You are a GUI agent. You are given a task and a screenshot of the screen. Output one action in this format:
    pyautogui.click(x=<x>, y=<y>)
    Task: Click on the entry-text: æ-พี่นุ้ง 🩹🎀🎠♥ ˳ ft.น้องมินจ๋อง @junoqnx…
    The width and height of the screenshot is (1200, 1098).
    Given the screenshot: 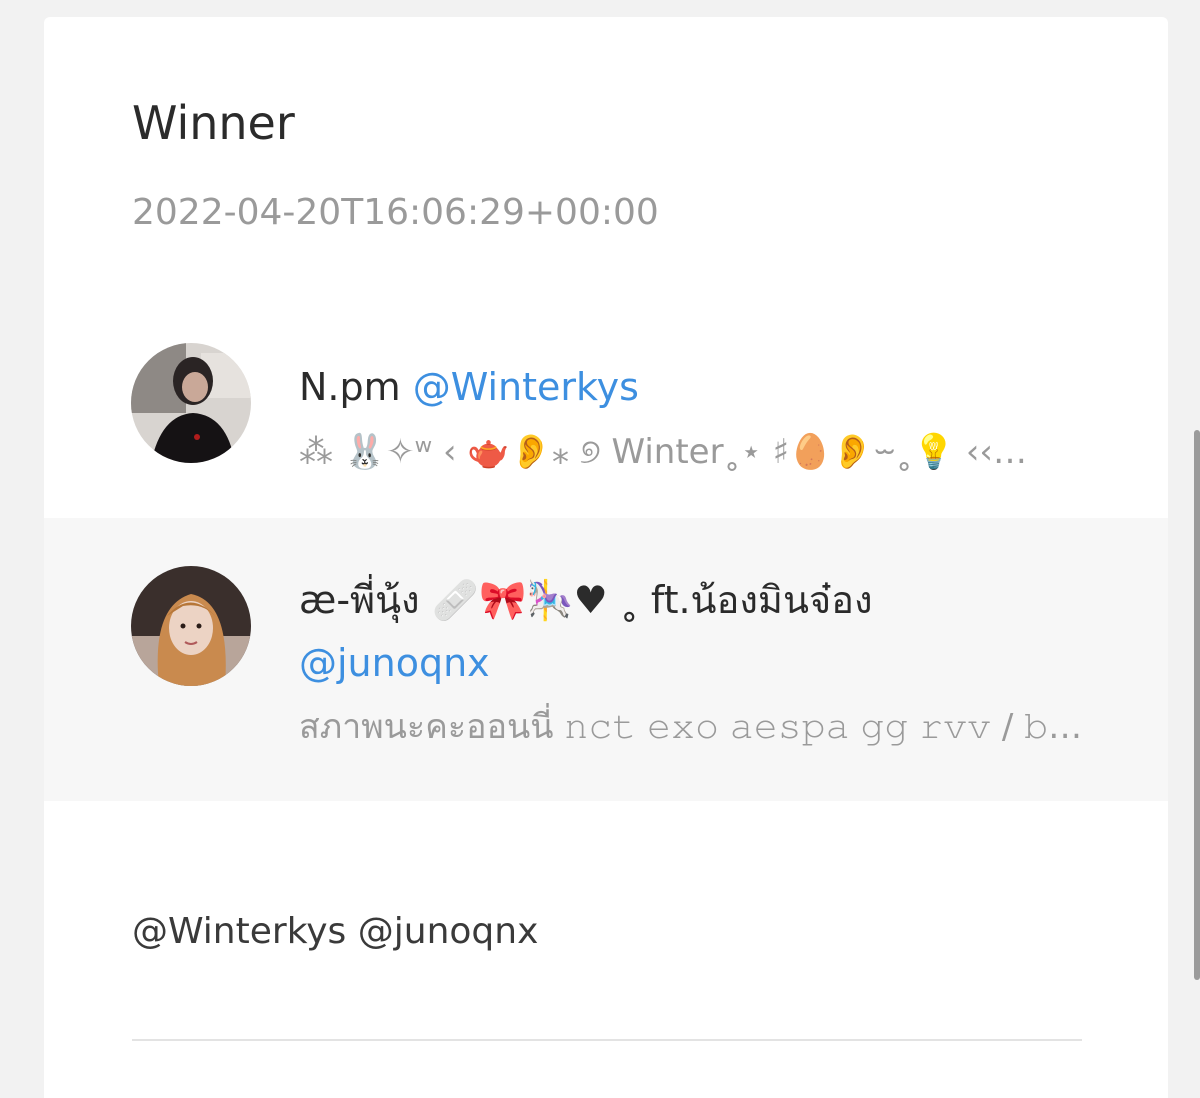 What is the action you would take?
    pyautogui.click(x=693, y=664)
    